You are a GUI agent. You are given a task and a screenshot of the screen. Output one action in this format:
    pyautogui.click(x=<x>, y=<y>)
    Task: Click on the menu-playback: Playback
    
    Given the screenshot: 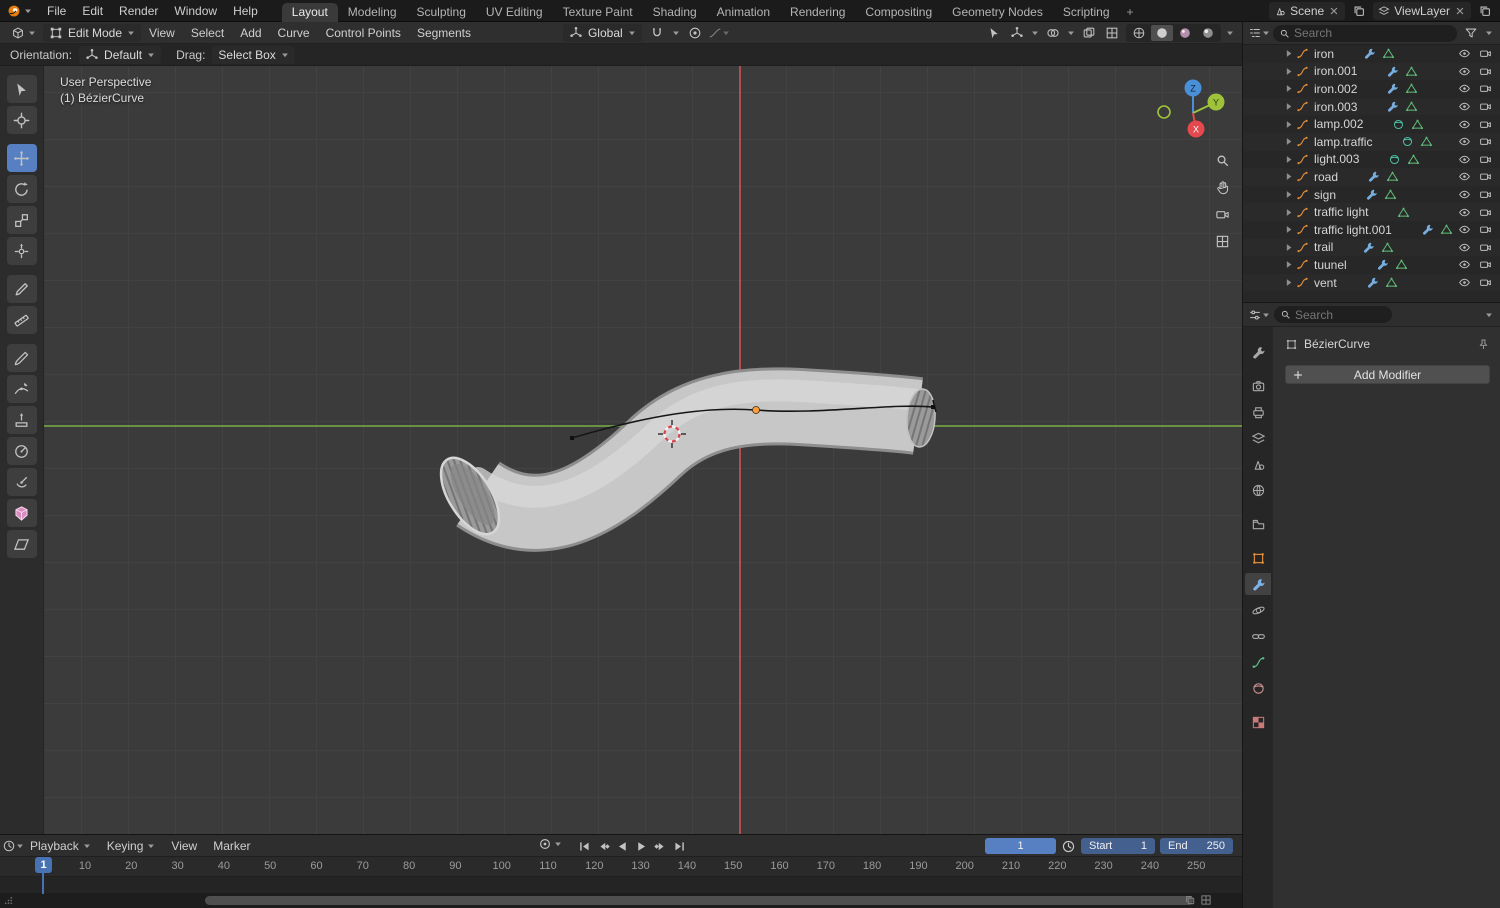 What is the action you would take?
    pyautogui.click(x=60, y=846)
    